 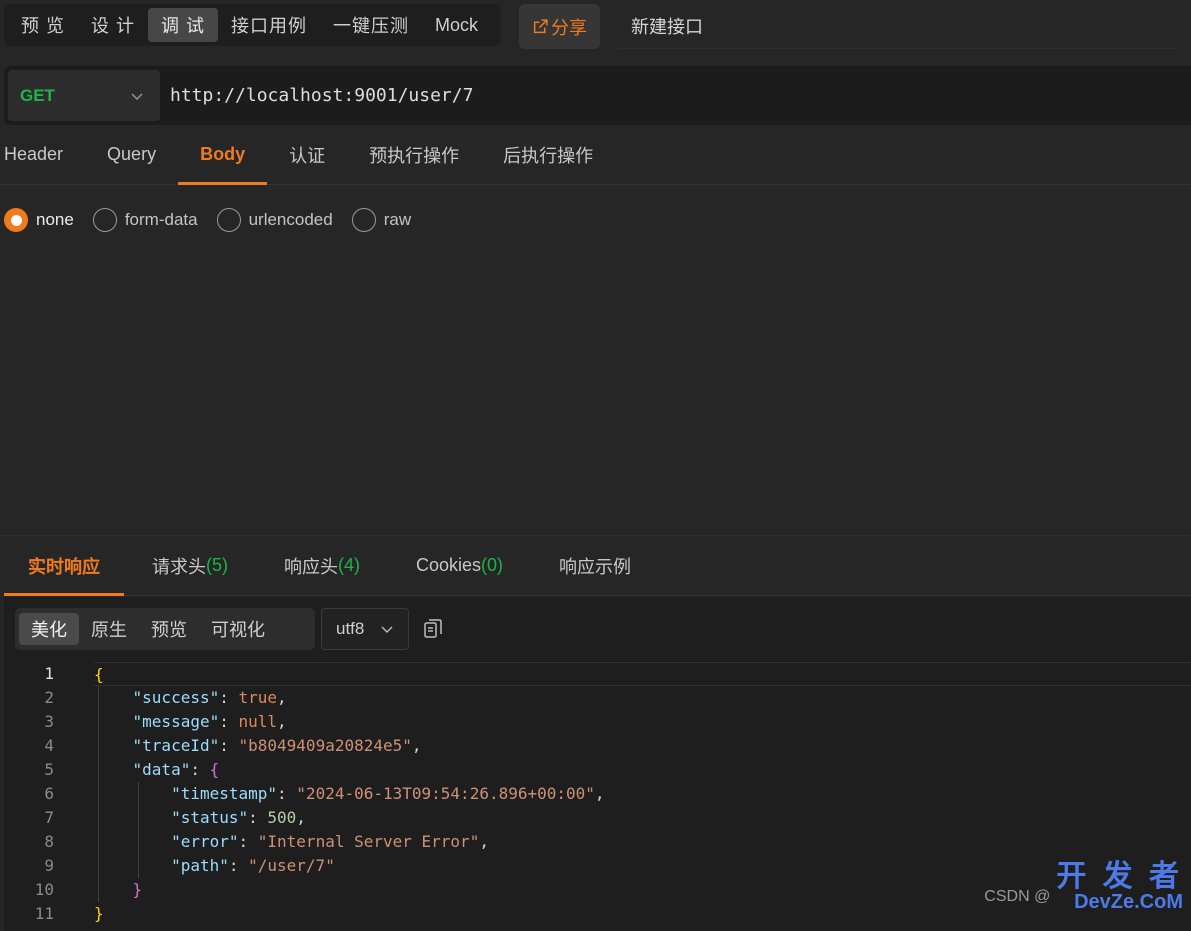 I want to click on view-visualize: 可视化, so click(x=238, y=629).